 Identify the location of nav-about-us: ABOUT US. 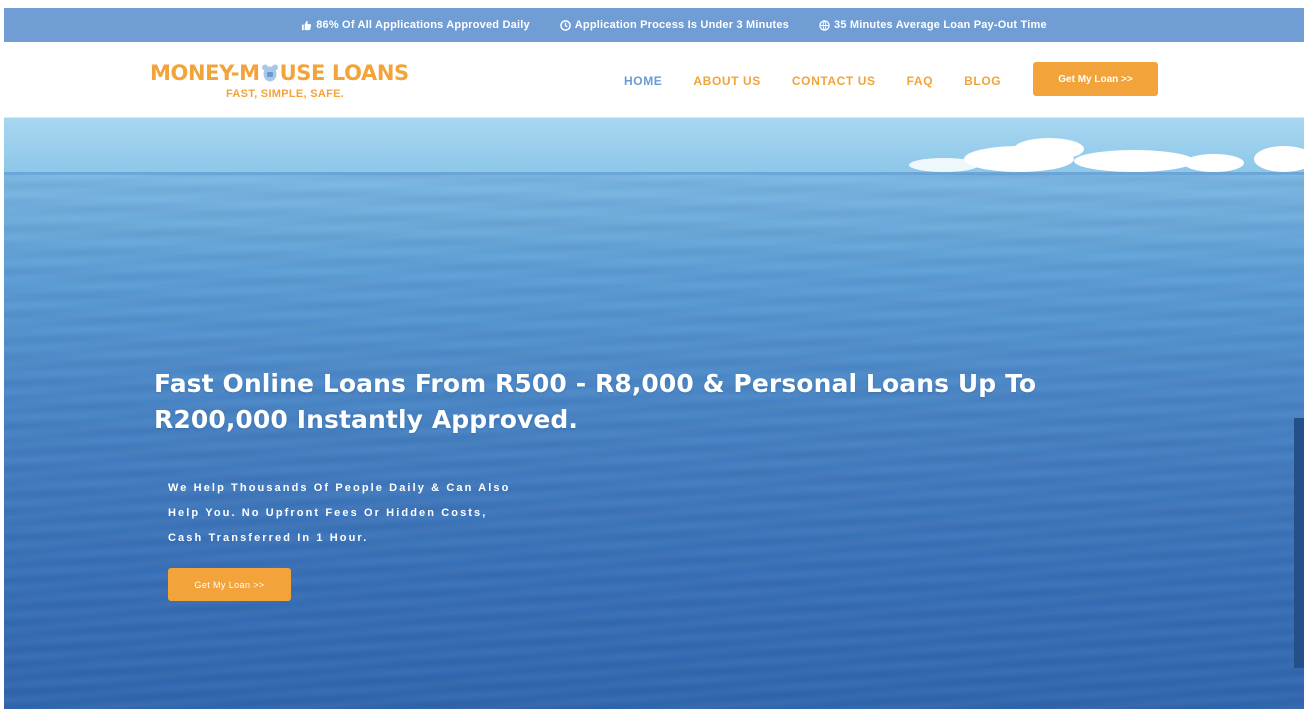
(726, 81).